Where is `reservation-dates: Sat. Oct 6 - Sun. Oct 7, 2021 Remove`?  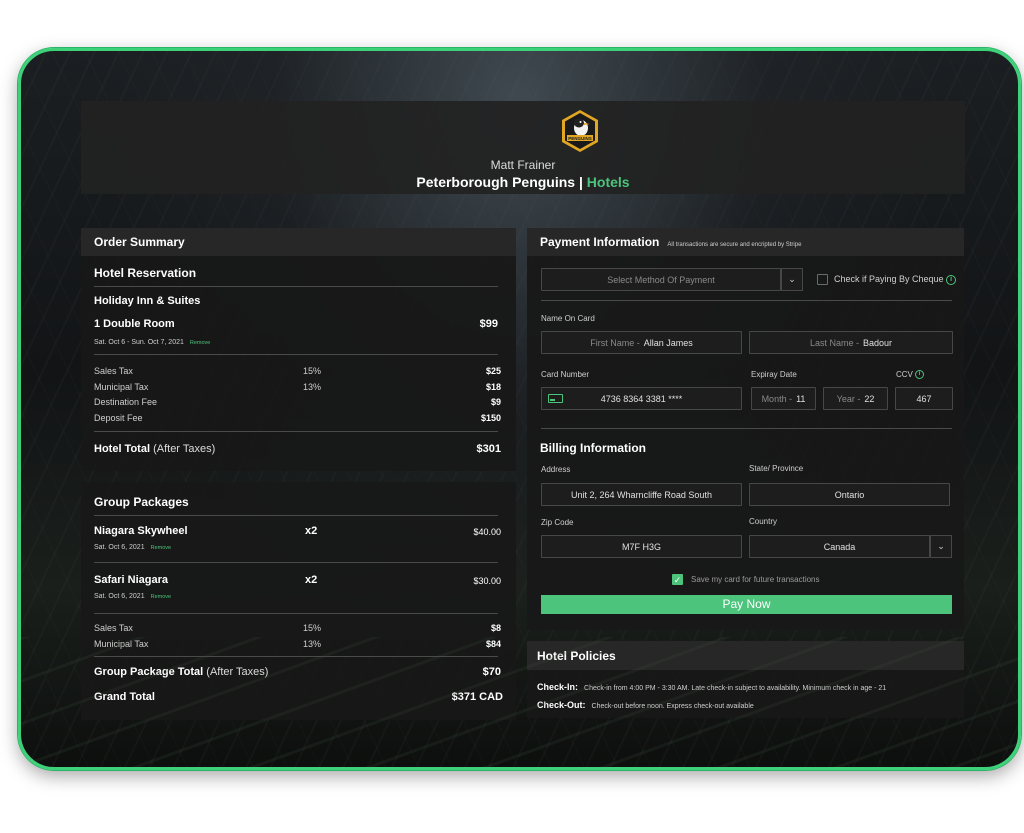 reservation-dates: Sat. Oct 6 - Sun. Oct 7, 2021 Remove is located at coordinates (152, 342).